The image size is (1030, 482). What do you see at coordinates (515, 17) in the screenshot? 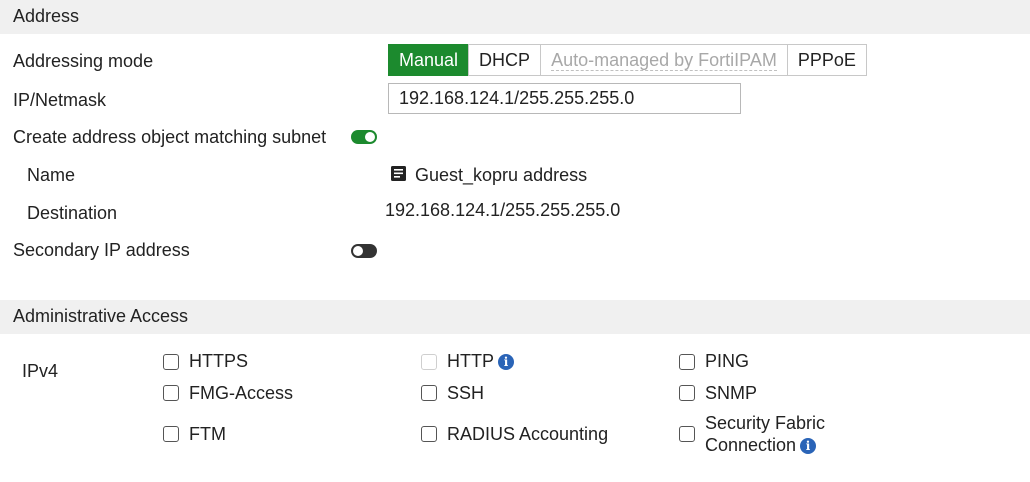
I see `address-section-header: Address` at bounding box center [515, 17].